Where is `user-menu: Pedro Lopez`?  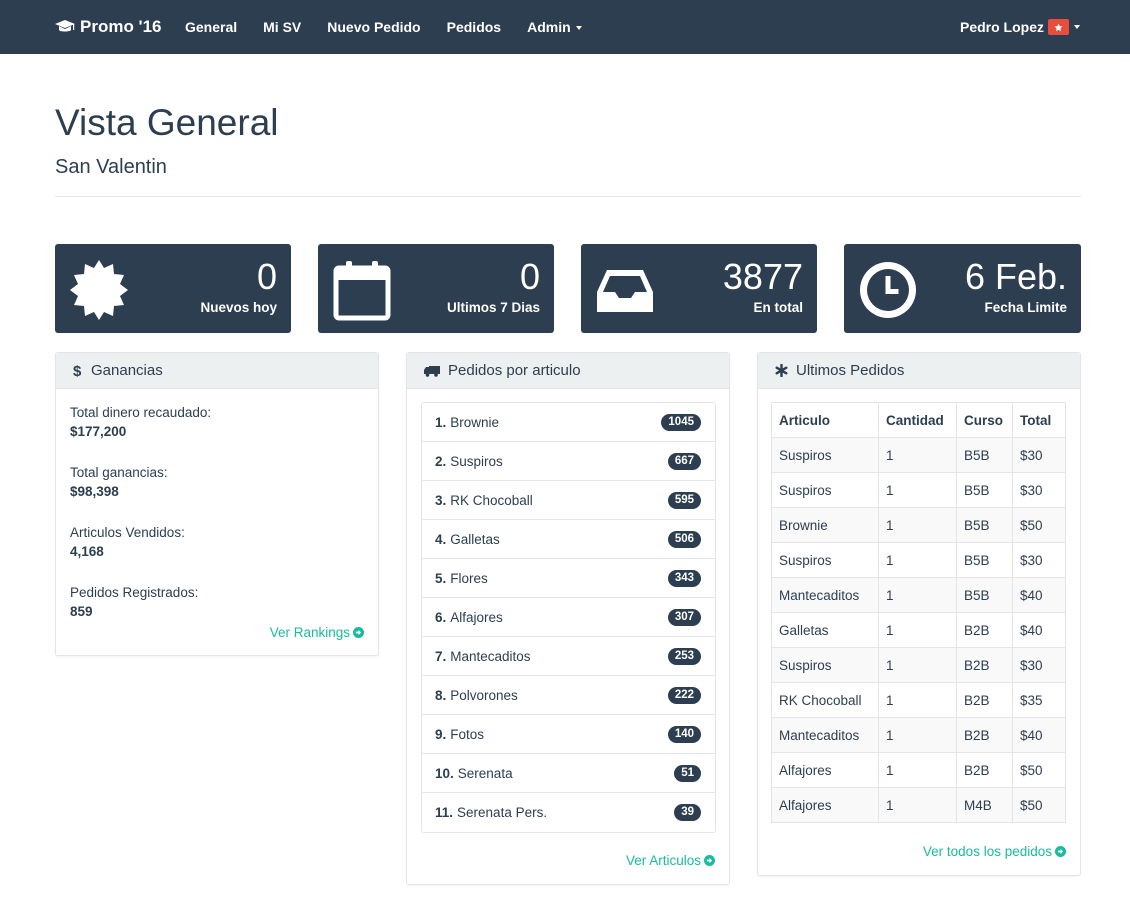
user-menu: Pedro Lopez is located at coordinates (1020, 27).